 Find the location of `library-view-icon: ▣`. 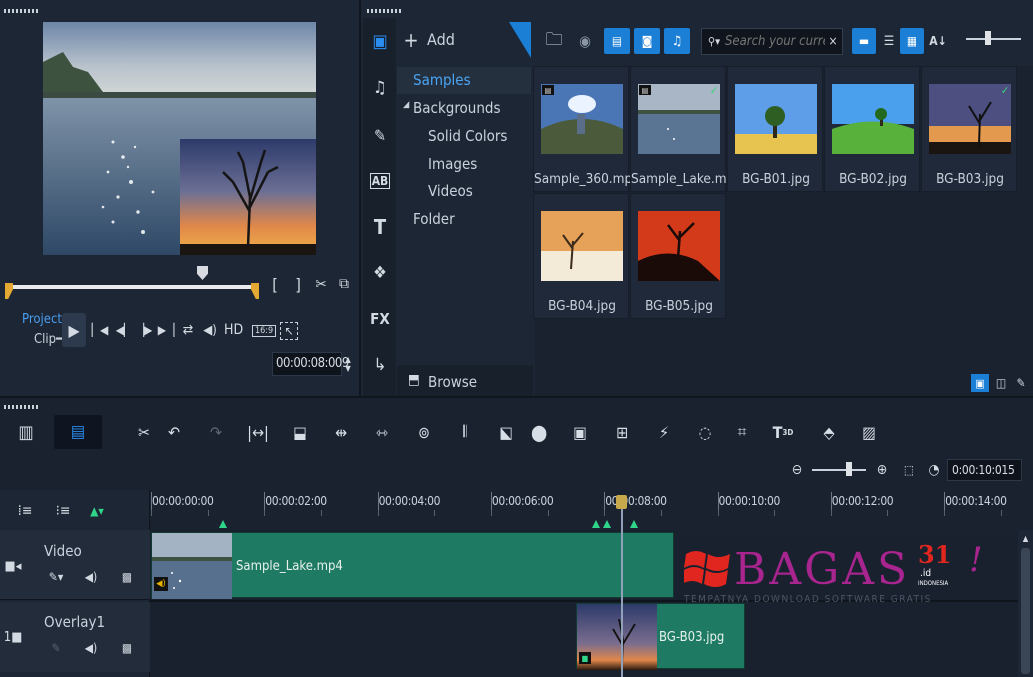

library-view-icon: ▣ is located at coordinates (980, 383).